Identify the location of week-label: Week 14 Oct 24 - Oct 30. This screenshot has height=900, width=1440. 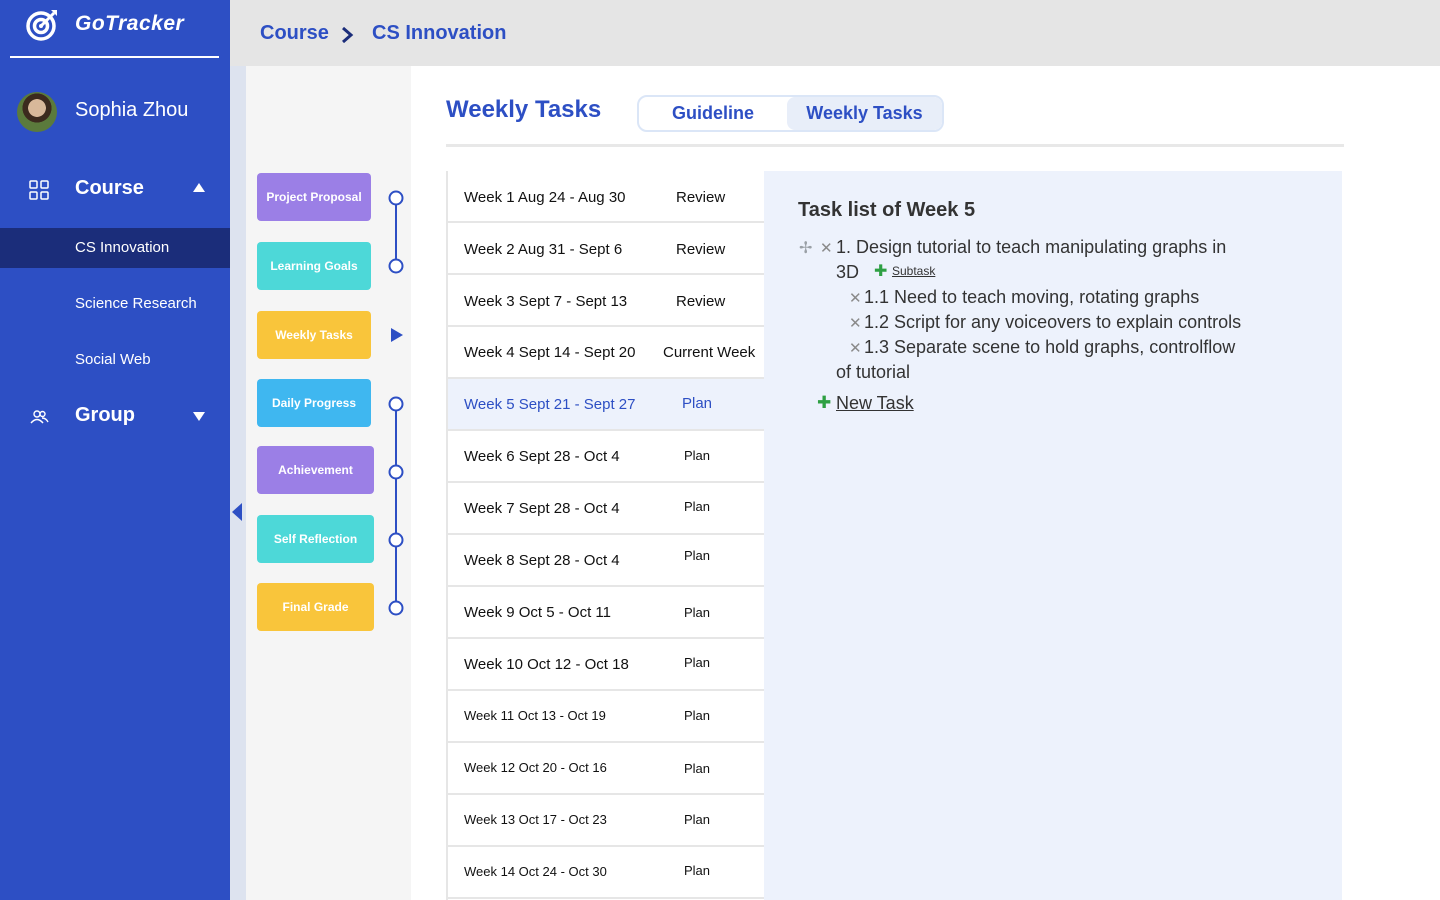
(535, 871).